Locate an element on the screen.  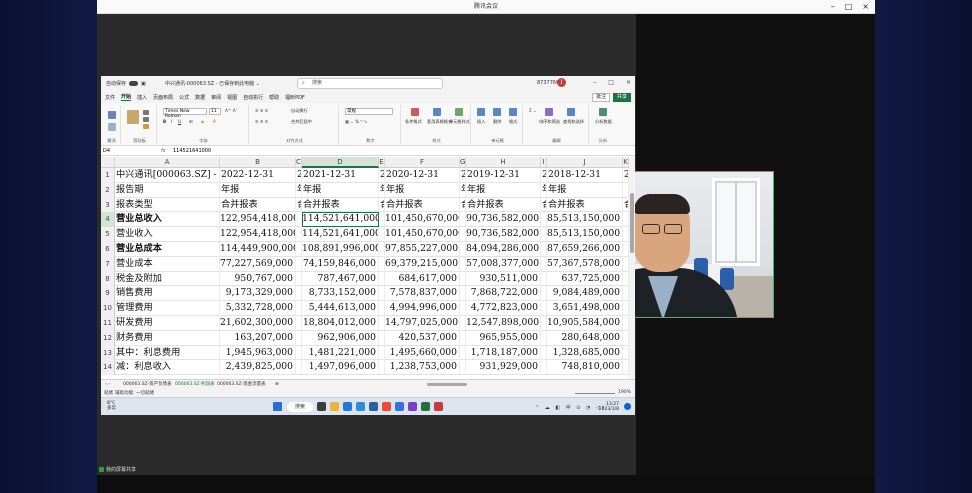
cell-j1: 2018-12-31 is located at coordinates (585, 175).